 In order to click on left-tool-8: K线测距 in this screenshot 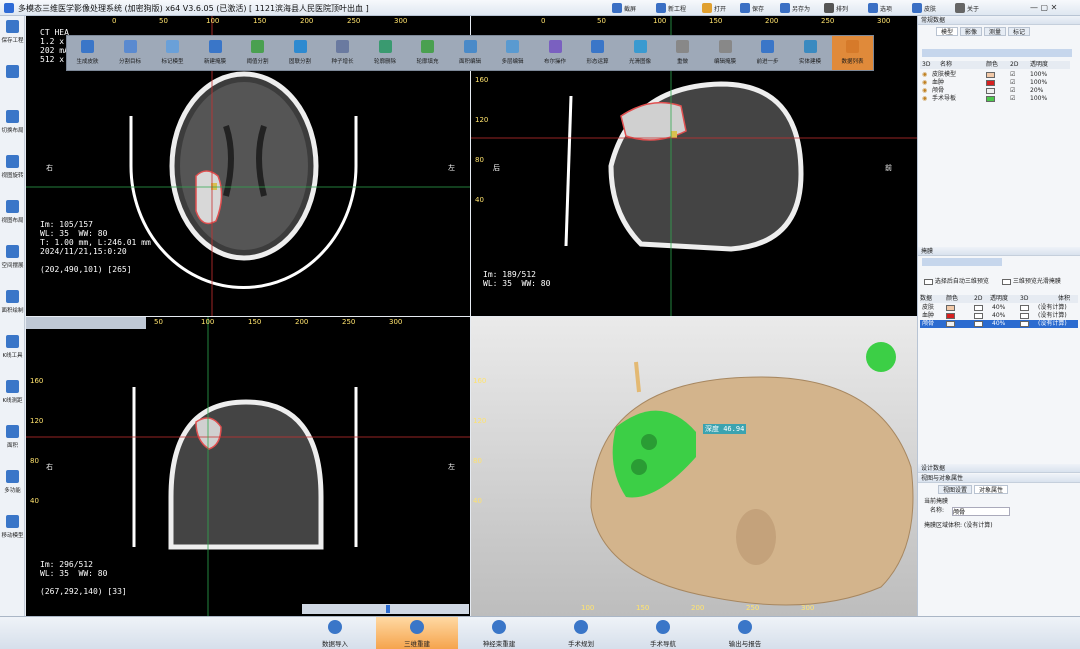, I will do `click(12, 398)`.